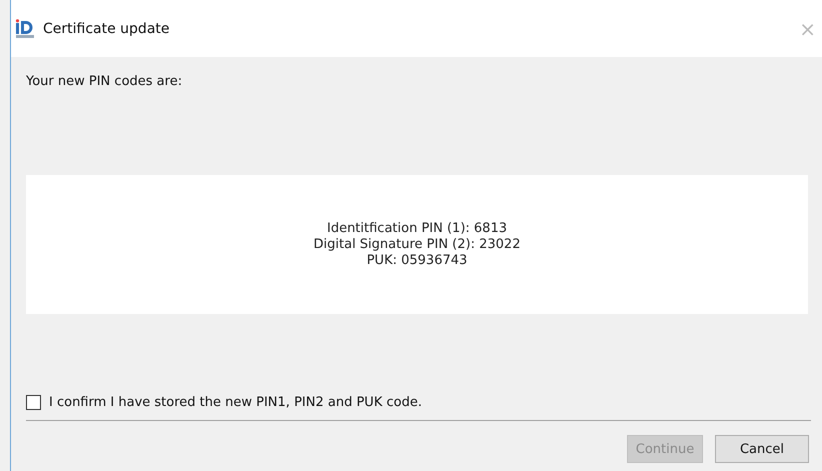 This screenshot has height=471, width=822. I want to click on confirm-checkbox, so click(33, 402).